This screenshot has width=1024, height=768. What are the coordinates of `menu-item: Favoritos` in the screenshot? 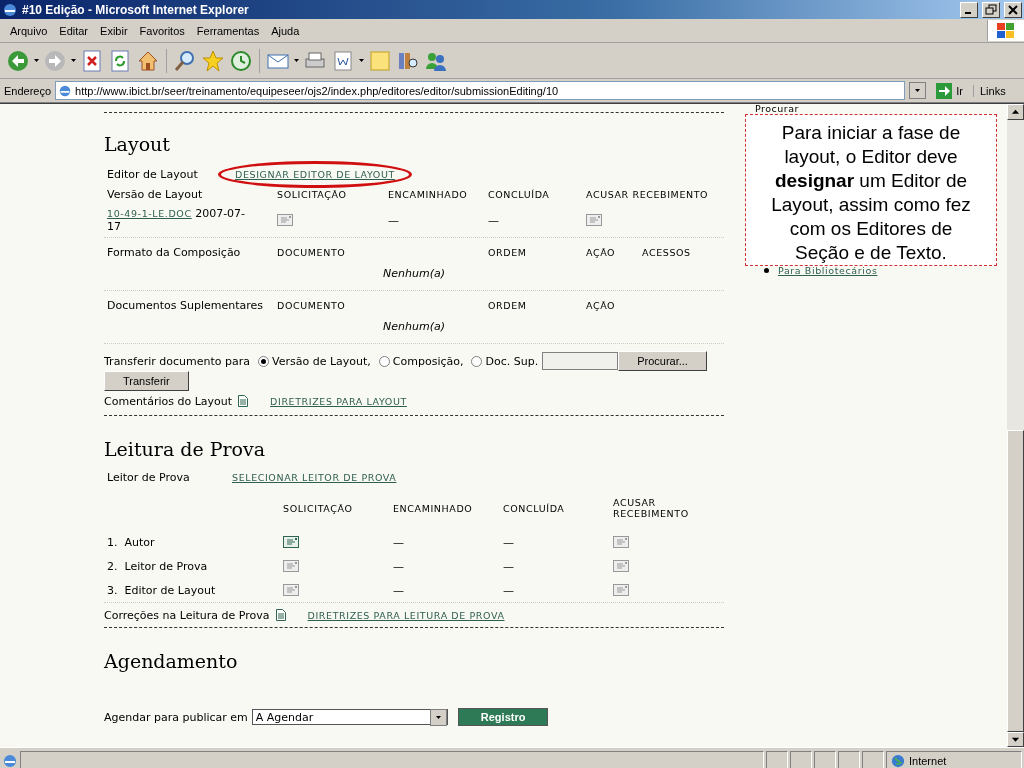 It's located at (162, 30).